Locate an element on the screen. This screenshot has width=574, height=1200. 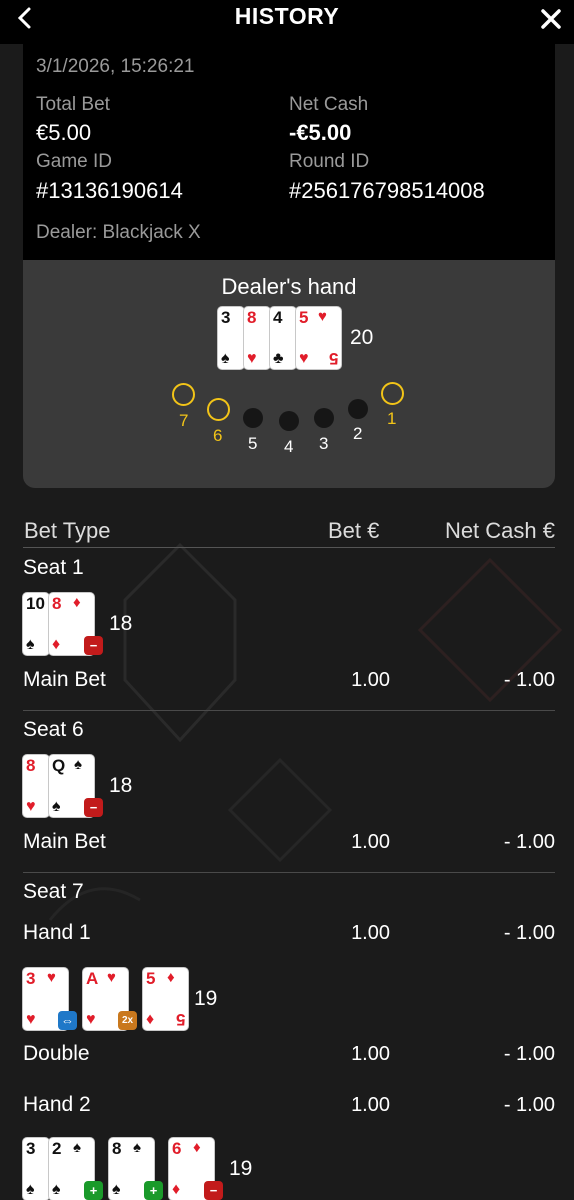
seat-1-net: - 1.00 is located at coordinates (529, 680).